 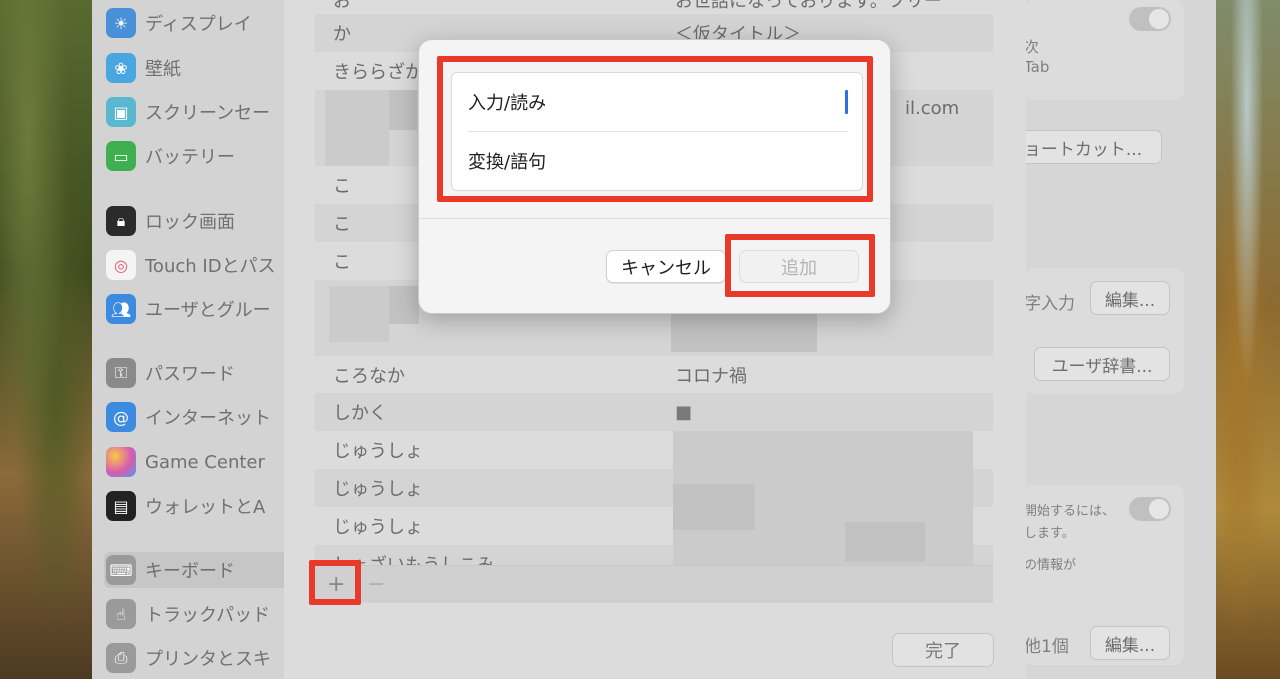 What do you see at coordinates (208, 310) in the screenshot?
I see `sidebar-item-label: ユーザとグルー` at bounding box center [208, 310].